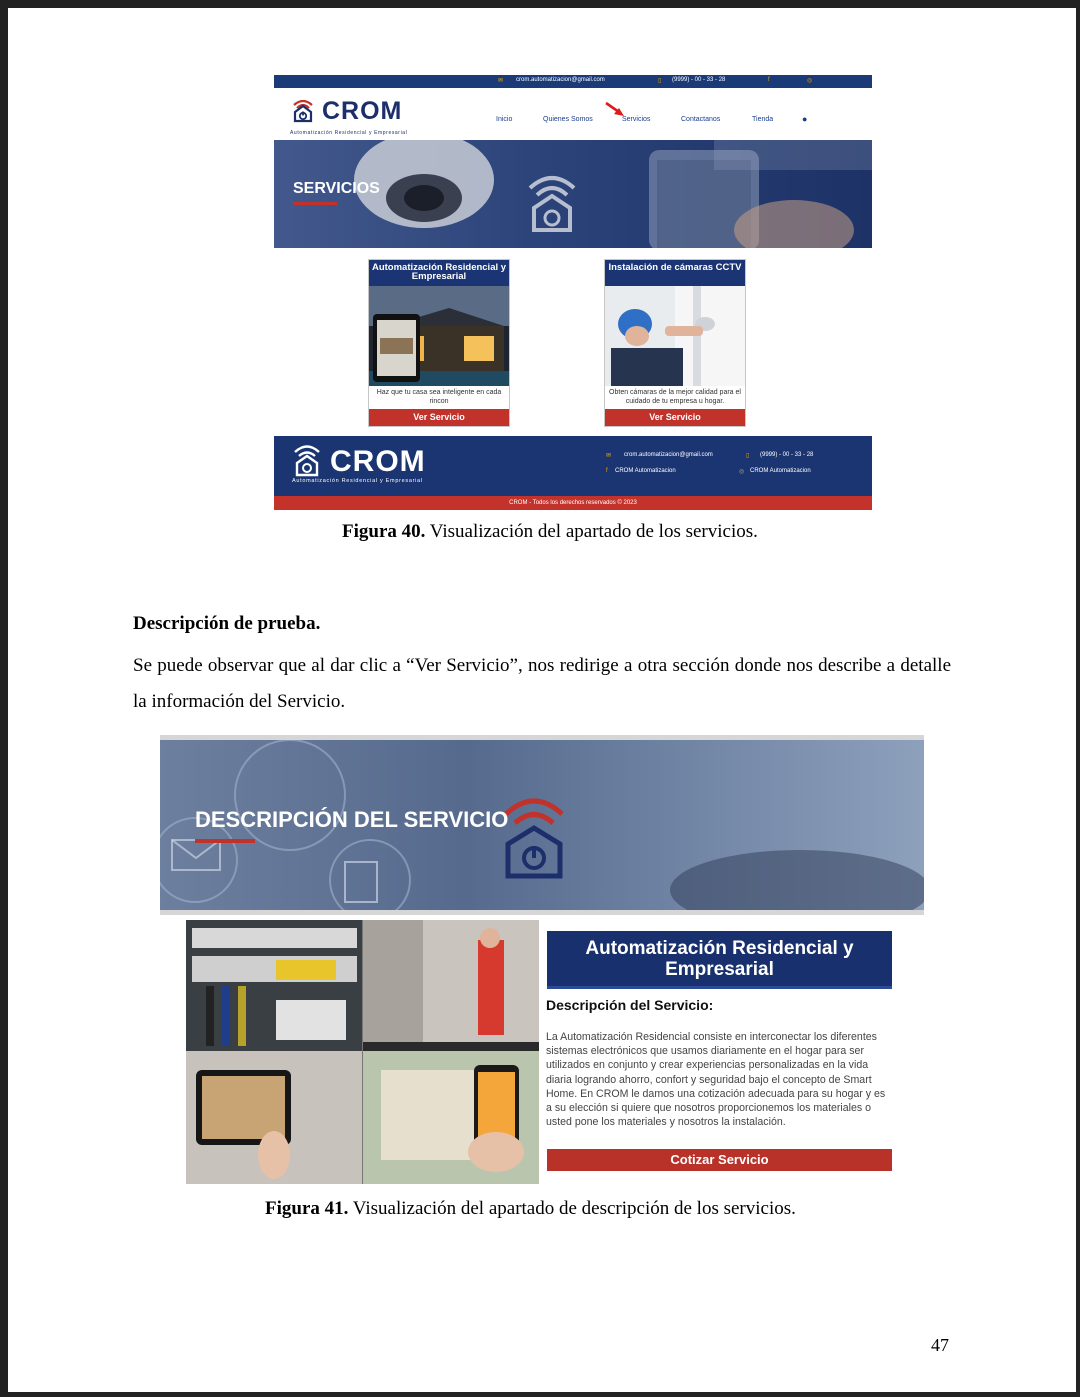  What do you see at coordinates (719, 960) in the screenshot?
I see `service-title-box: Automatización Residencial y Empresarial` at bounding box center [719, 960].